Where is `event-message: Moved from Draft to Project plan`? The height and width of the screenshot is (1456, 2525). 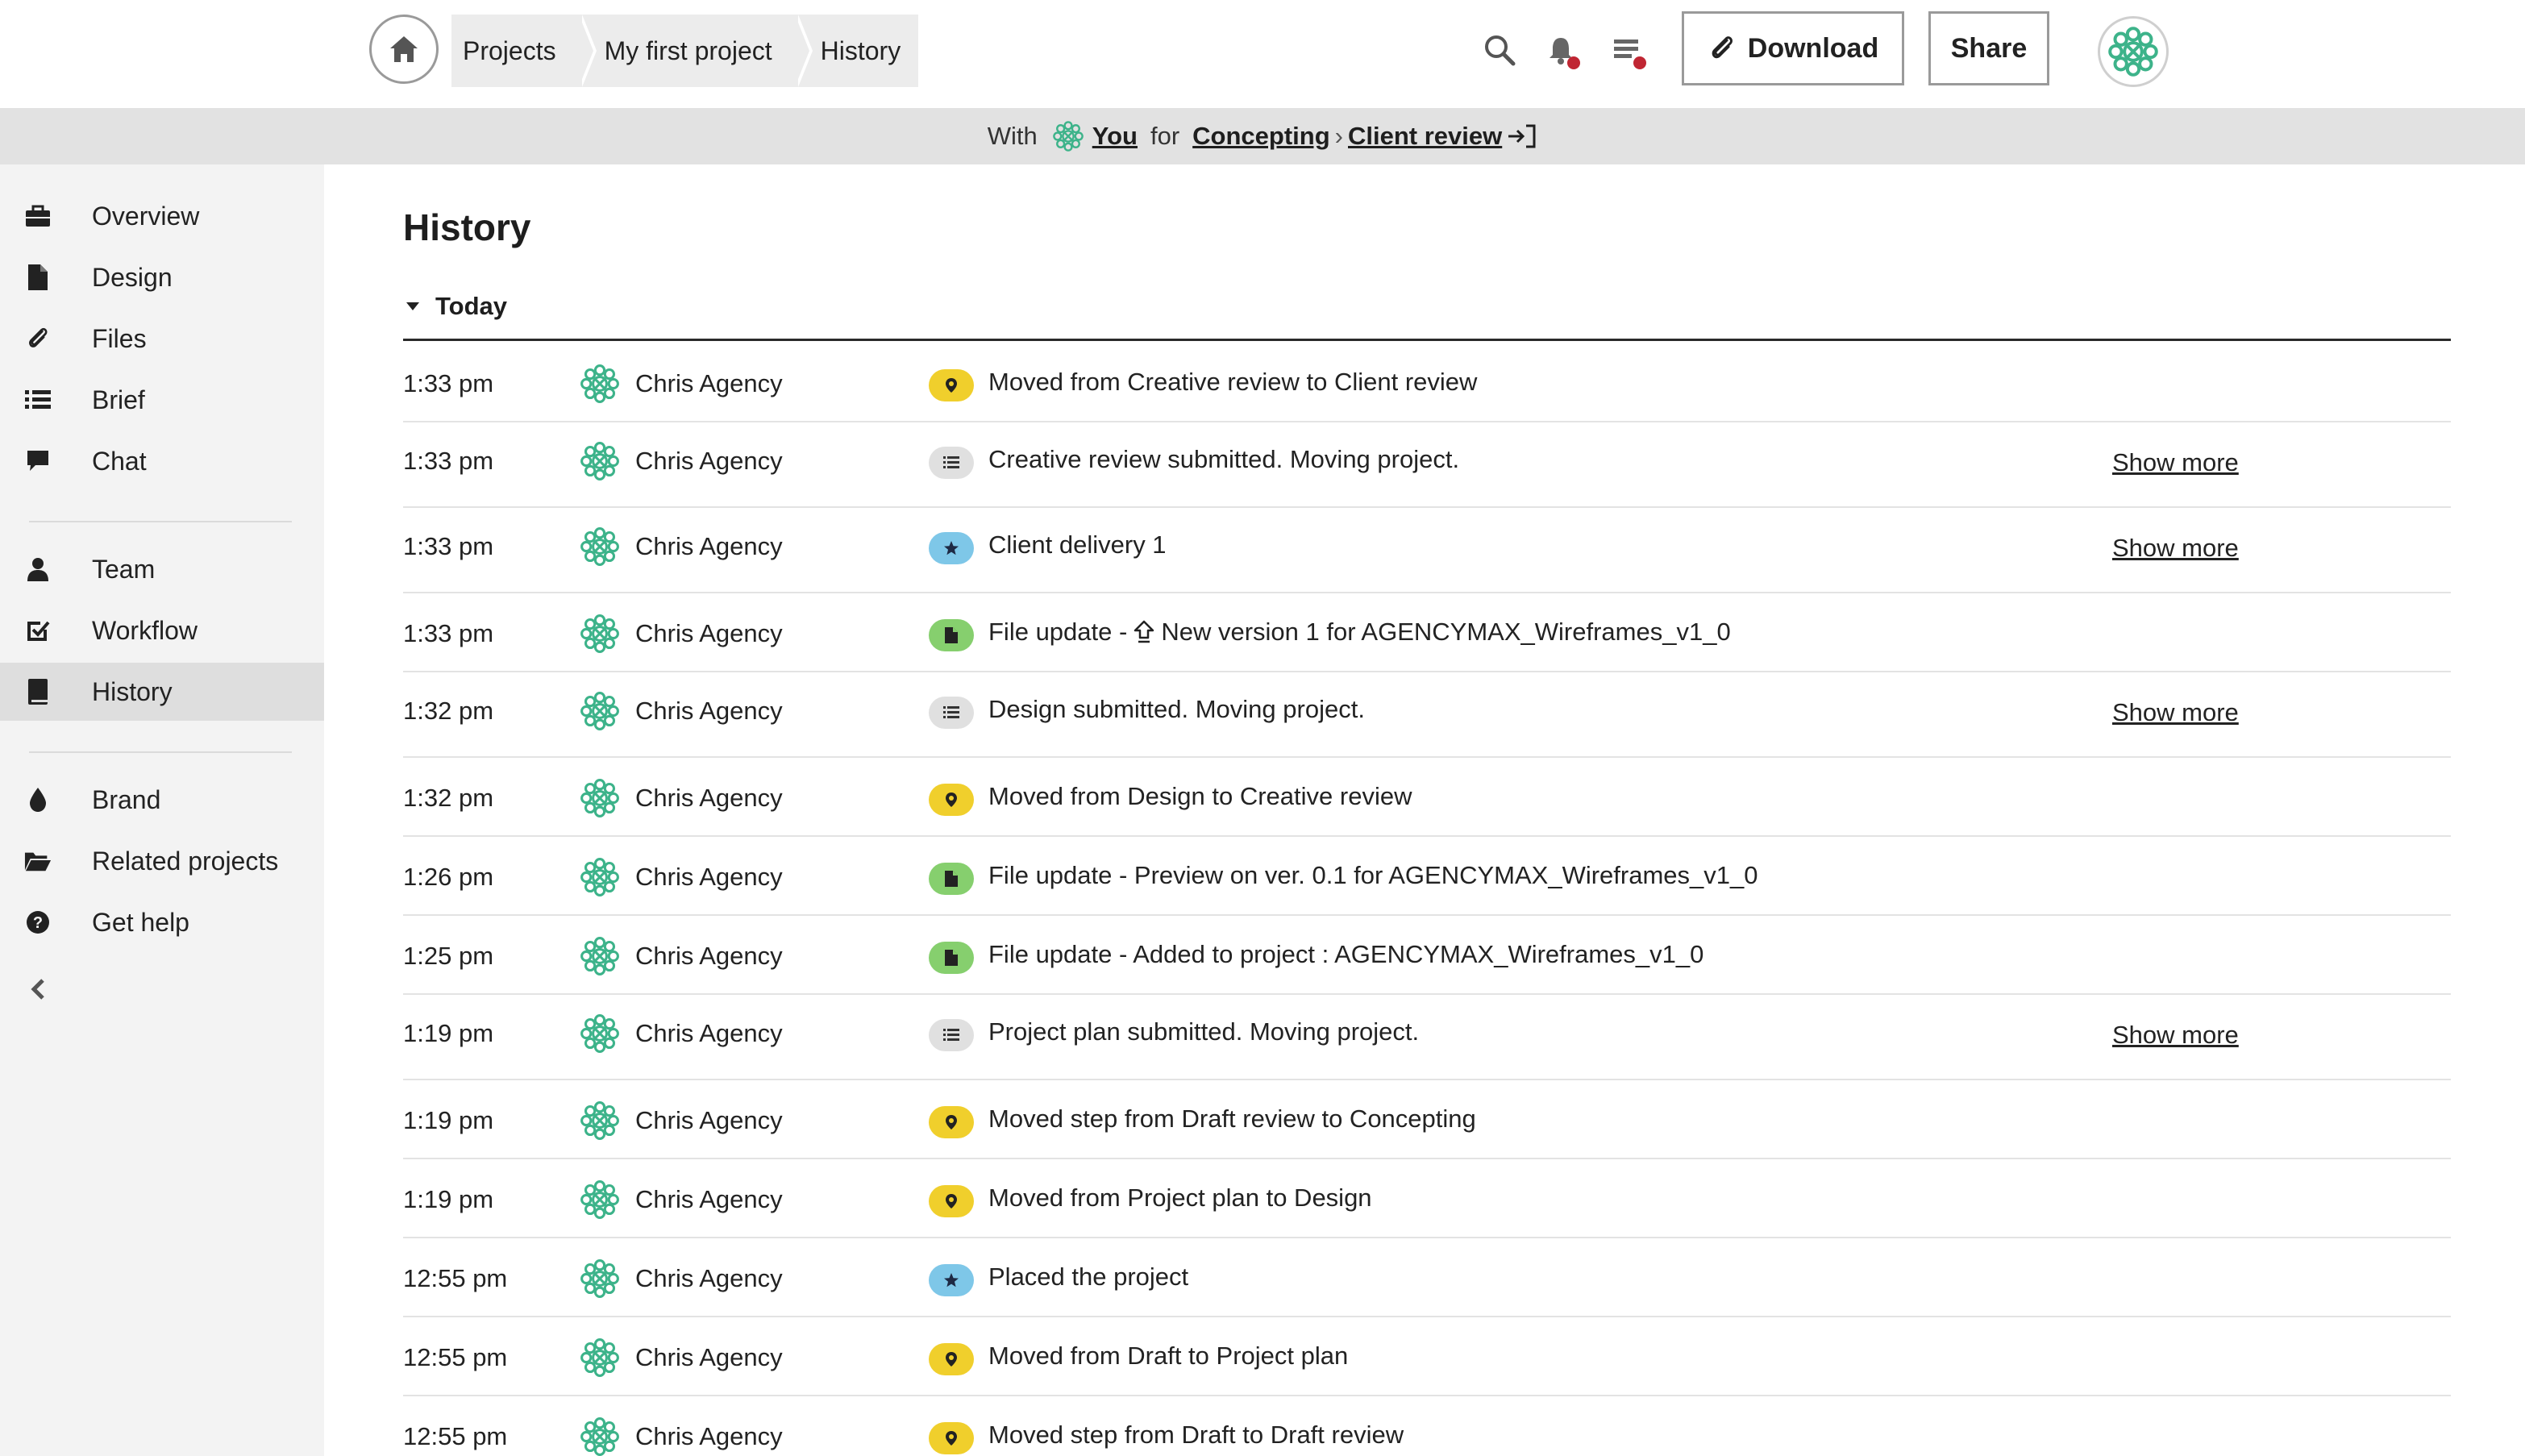 event-message: Moved from Draft to Project plan is located at coordinates (1168, 1356).